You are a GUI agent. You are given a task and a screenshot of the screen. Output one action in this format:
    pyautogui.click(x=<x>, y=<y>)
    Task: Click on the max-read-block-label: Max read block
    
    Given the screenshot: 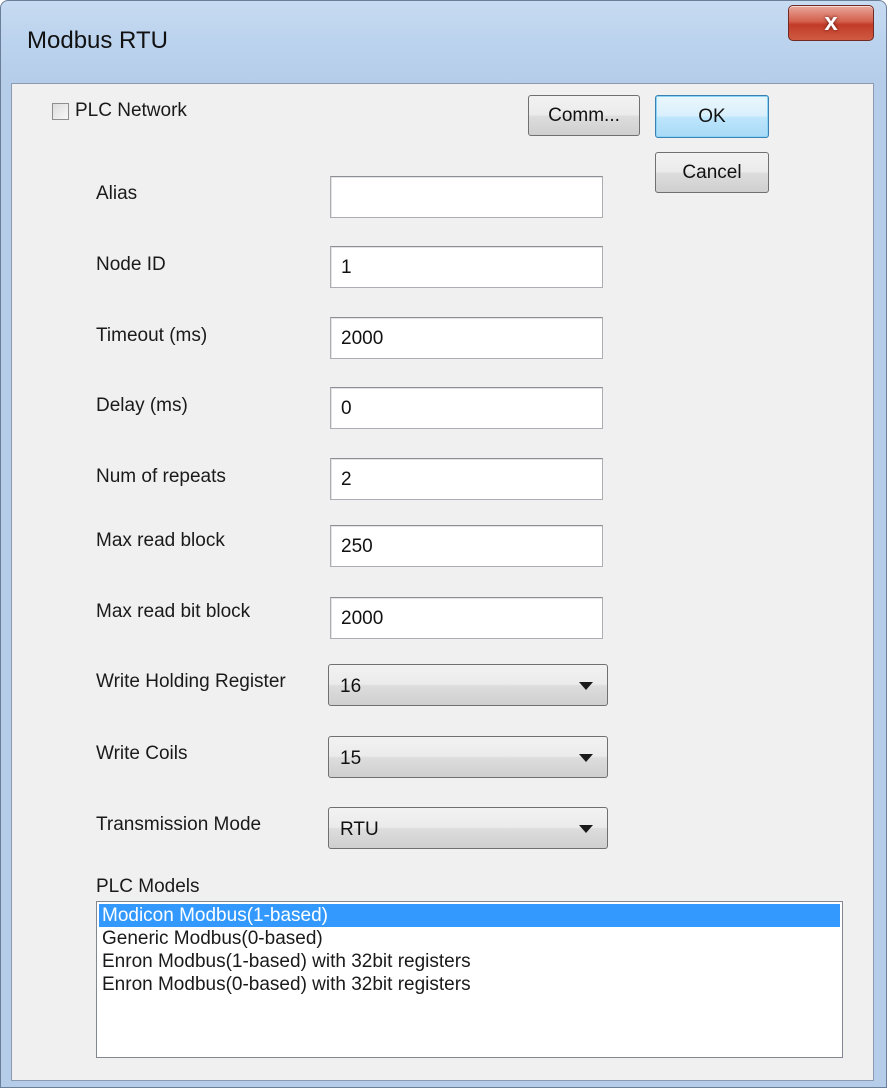 What is the action you would take?
    pyautogui.click(x=160, y=540)
    